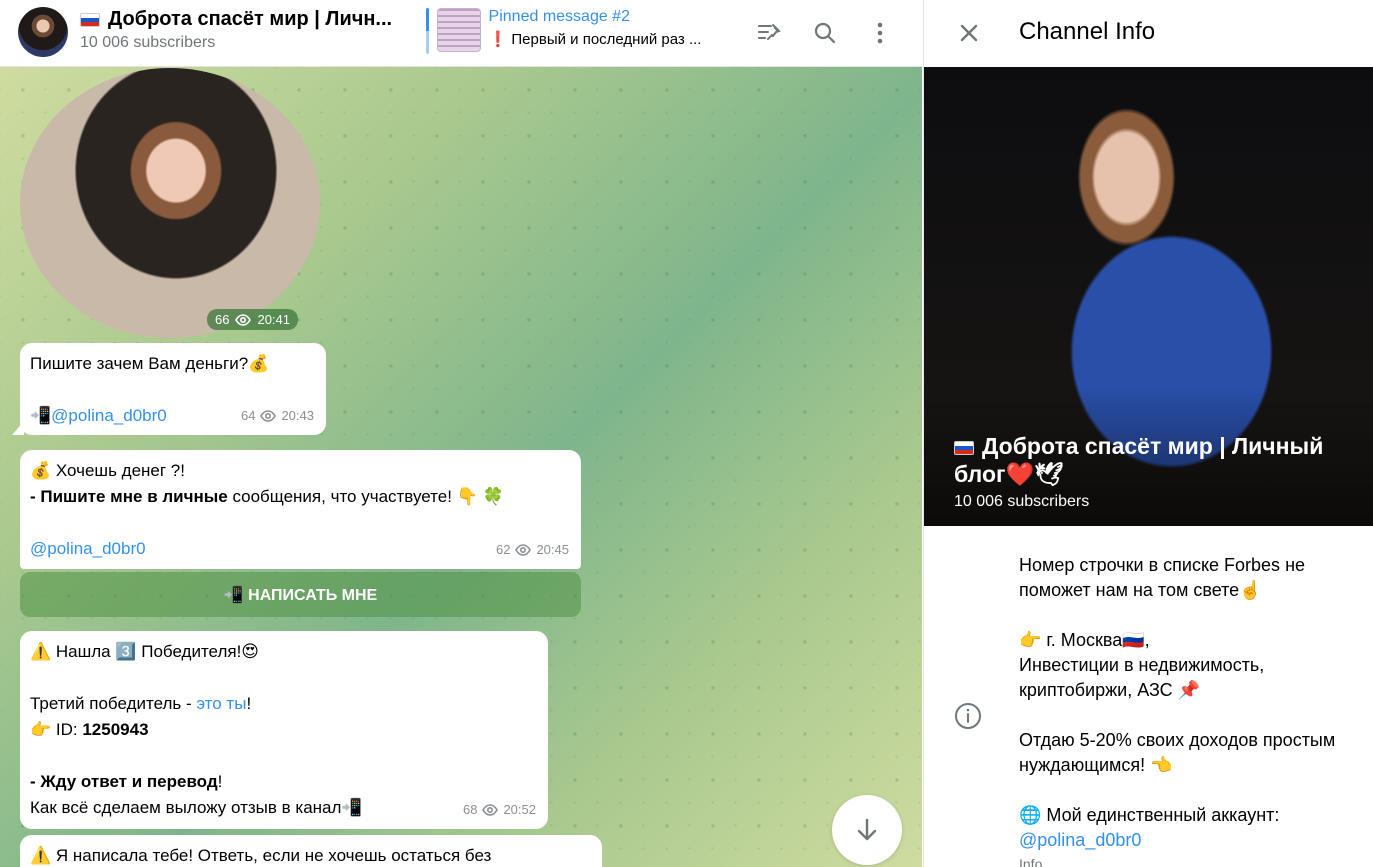 This screenshot has width=1373, height=867. I want to click on arrow-down-icon, so click(867, 829).